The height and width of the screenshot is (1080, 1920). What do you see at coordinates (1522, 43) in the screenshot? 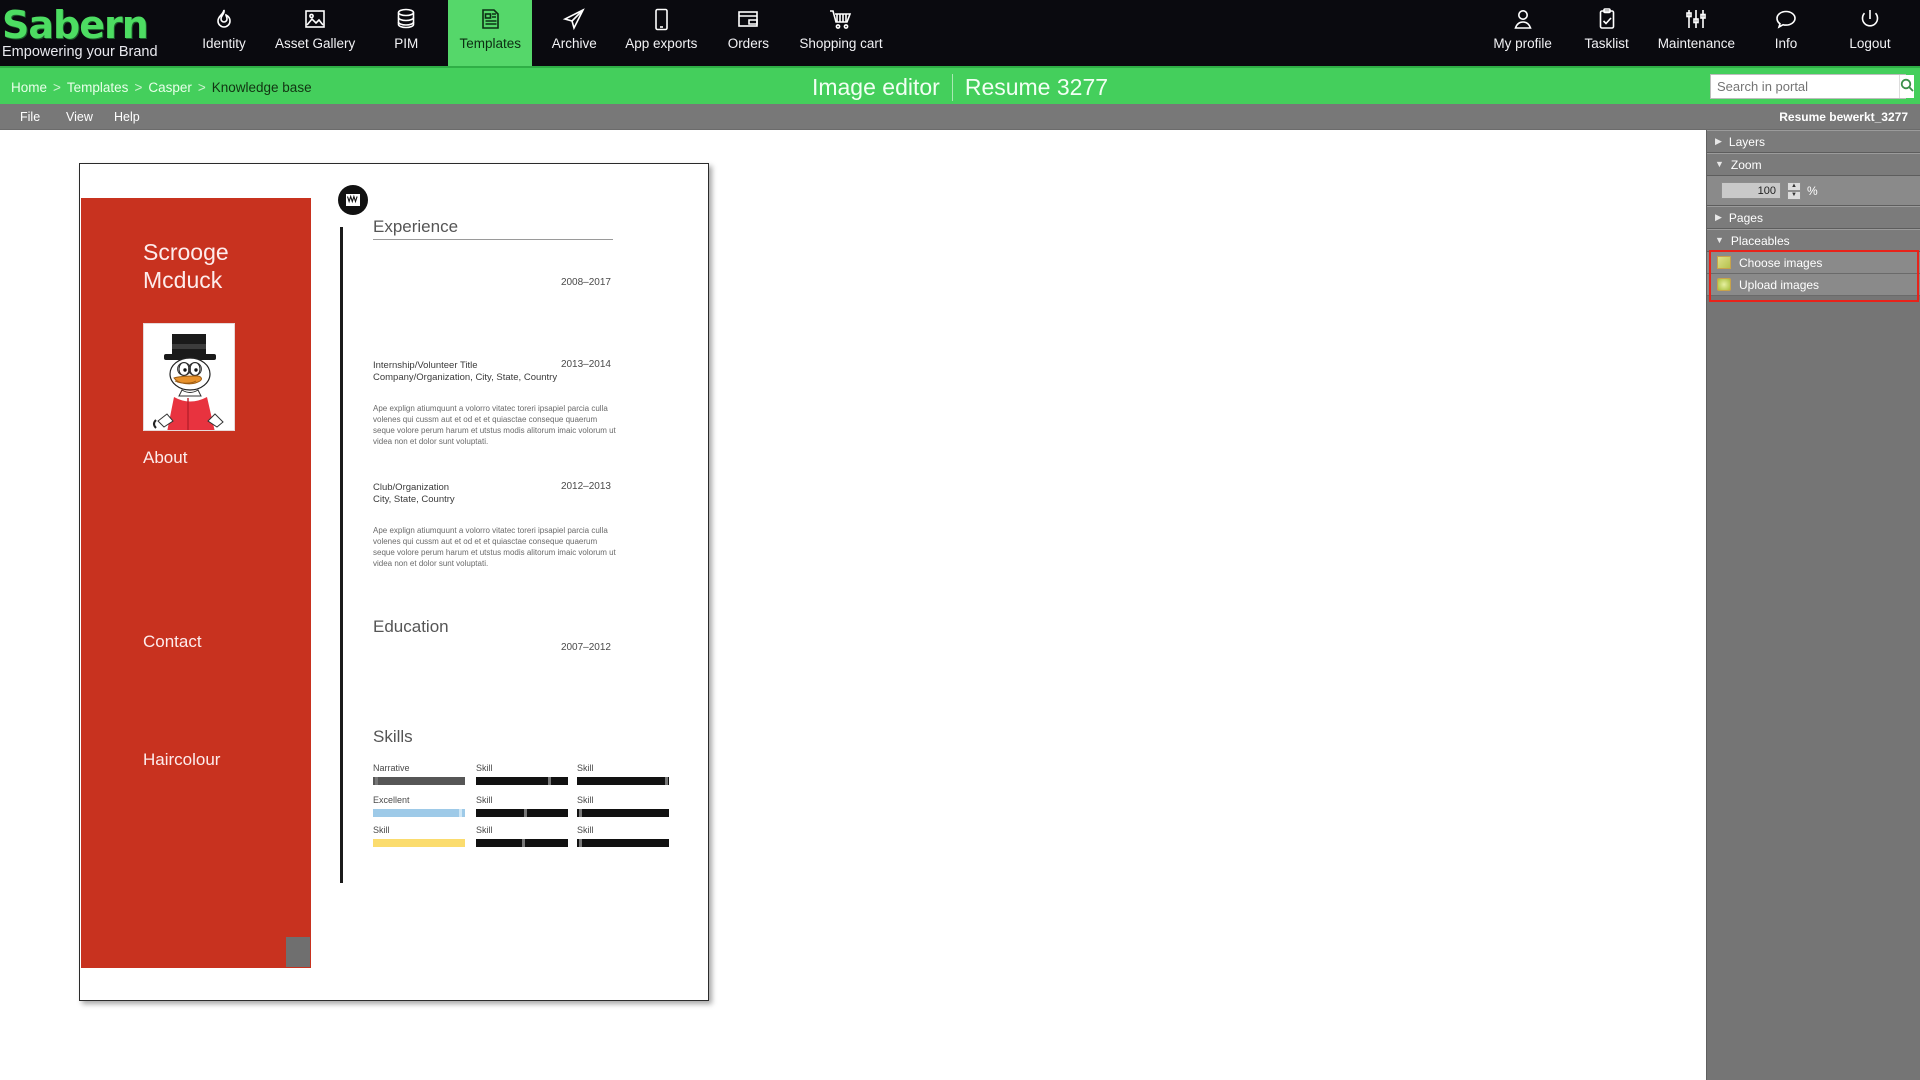
I see `nav-label: My profile` at bounding box center [1522, 43].